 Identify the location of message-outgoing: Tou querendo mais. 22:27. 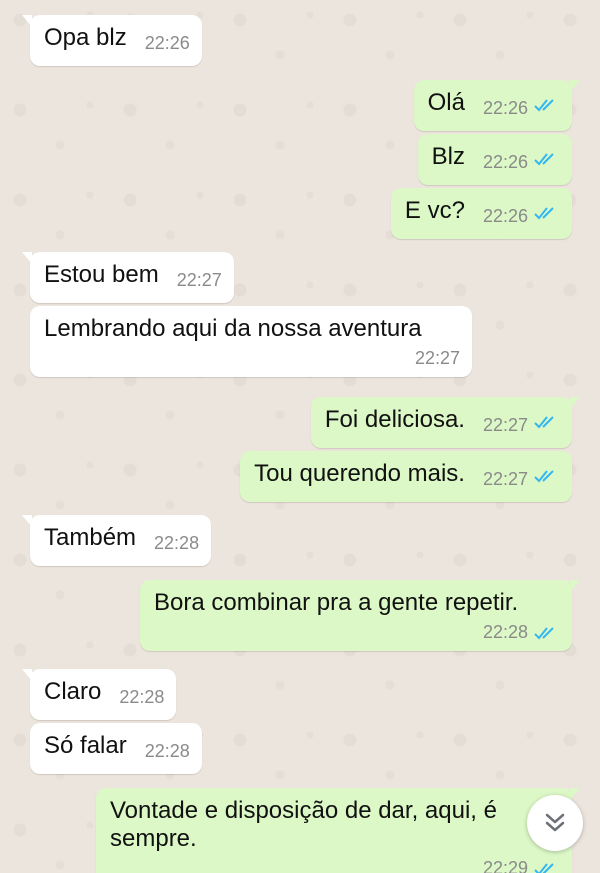
(406, 476).